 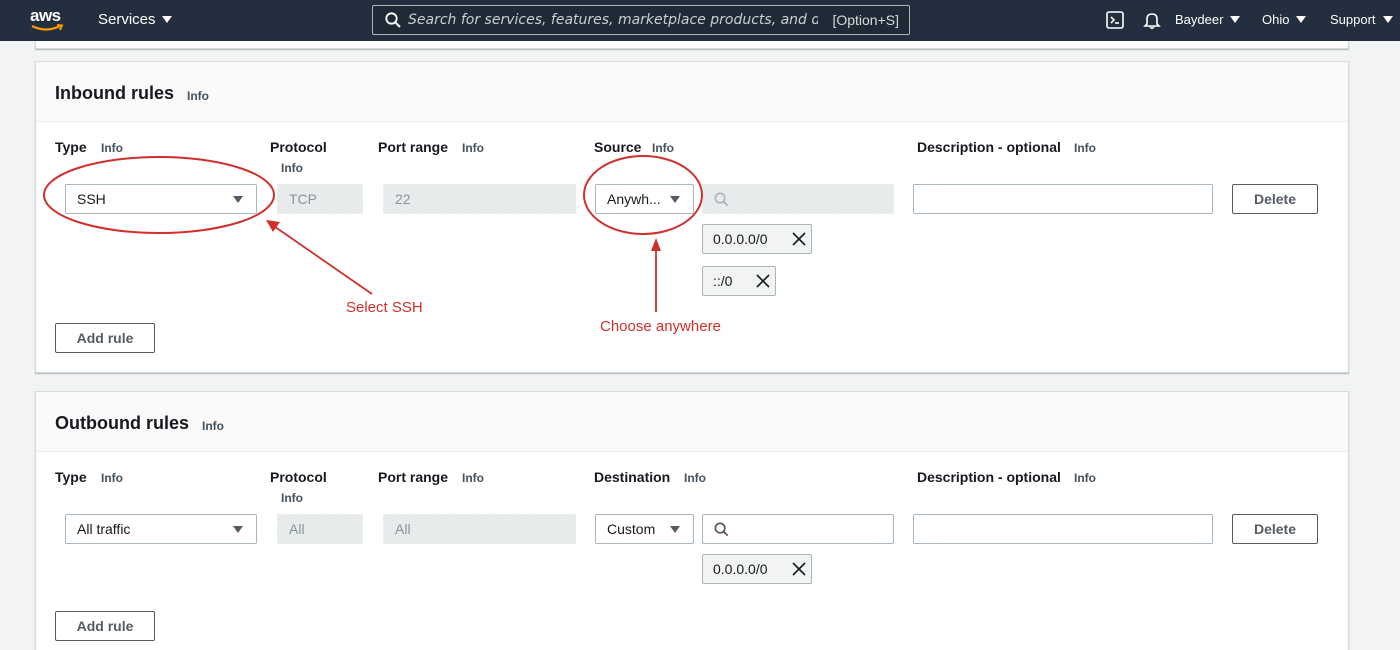 I want to click on global-search: [Option+S], so click(x=641, y=20).